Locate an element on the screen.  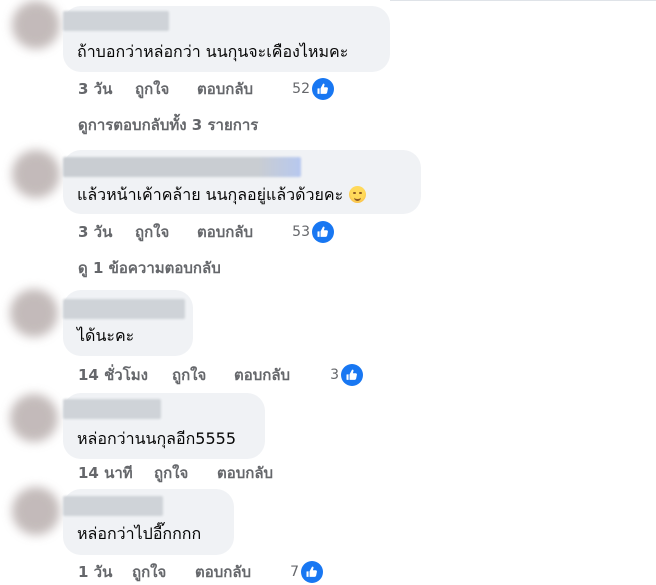
top-divider is located at coordinates (523, 0).